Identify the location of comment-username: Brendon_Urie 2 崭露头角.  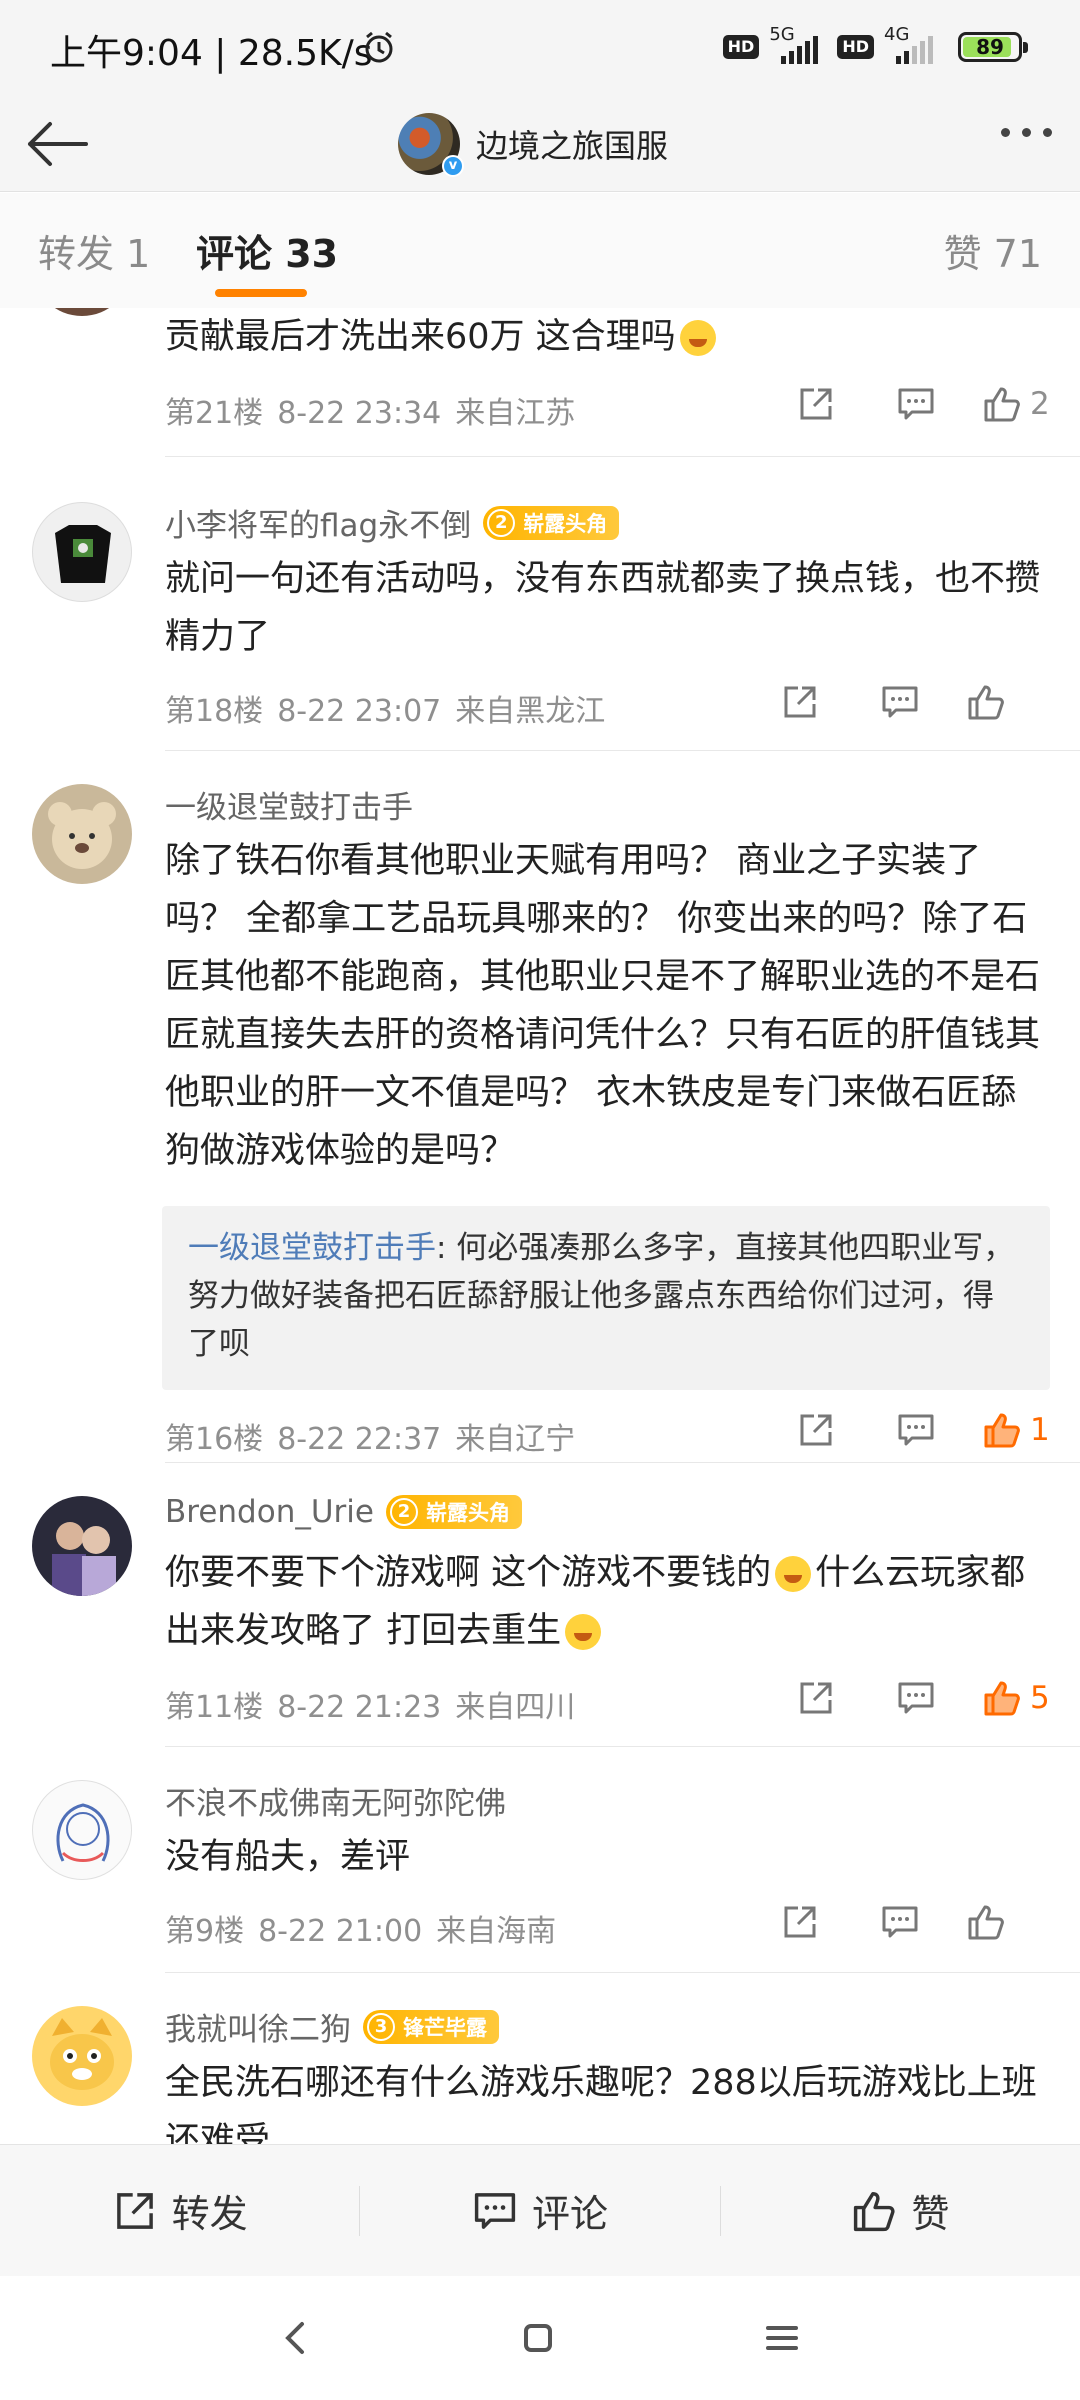
(343, 1512).